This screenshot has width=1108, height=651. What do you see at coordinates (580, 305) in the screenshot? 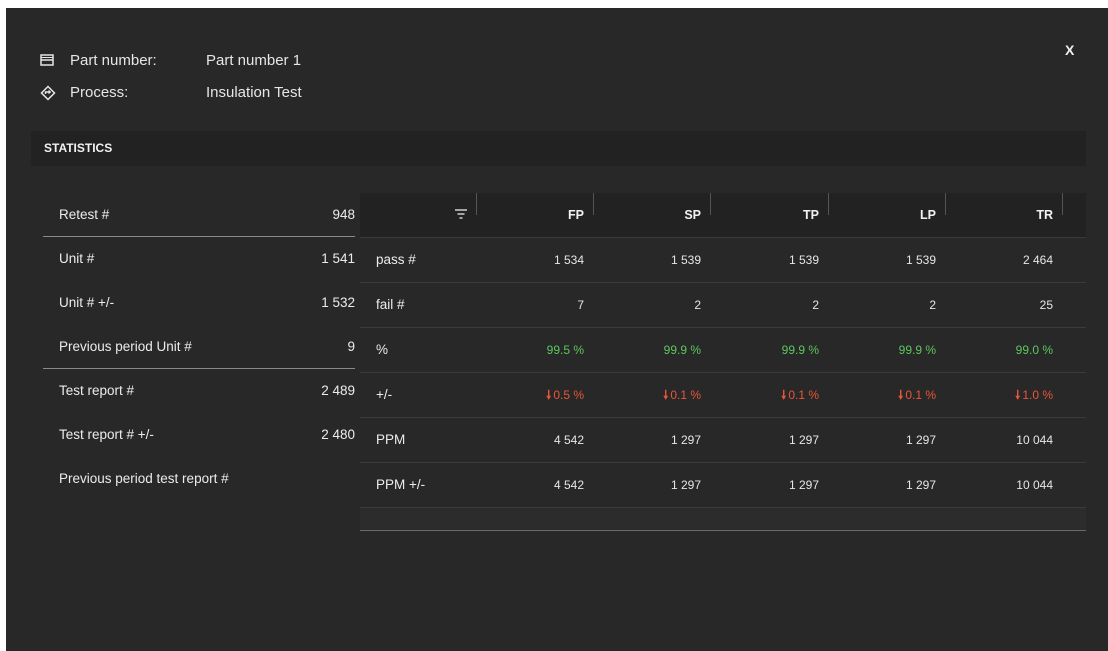
I see `cell-fp: 7` at bounding box center [580, 305].